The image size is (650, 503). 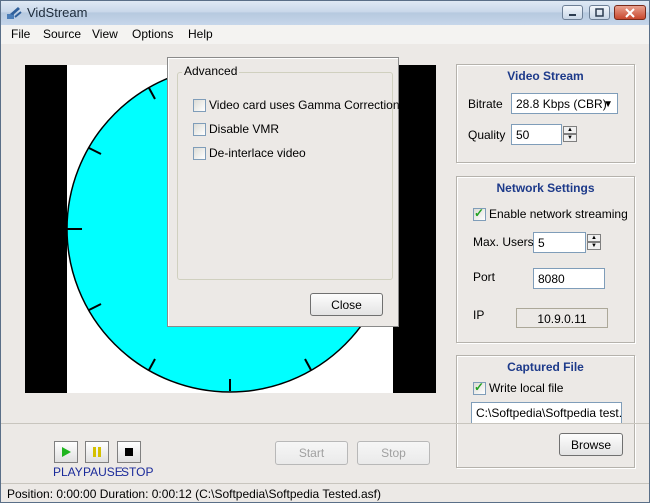 What do you see at coordinates (526, 388) in the screenshot?
I see `write-local-file-label: Write local file` at bounding box center [526, 388].